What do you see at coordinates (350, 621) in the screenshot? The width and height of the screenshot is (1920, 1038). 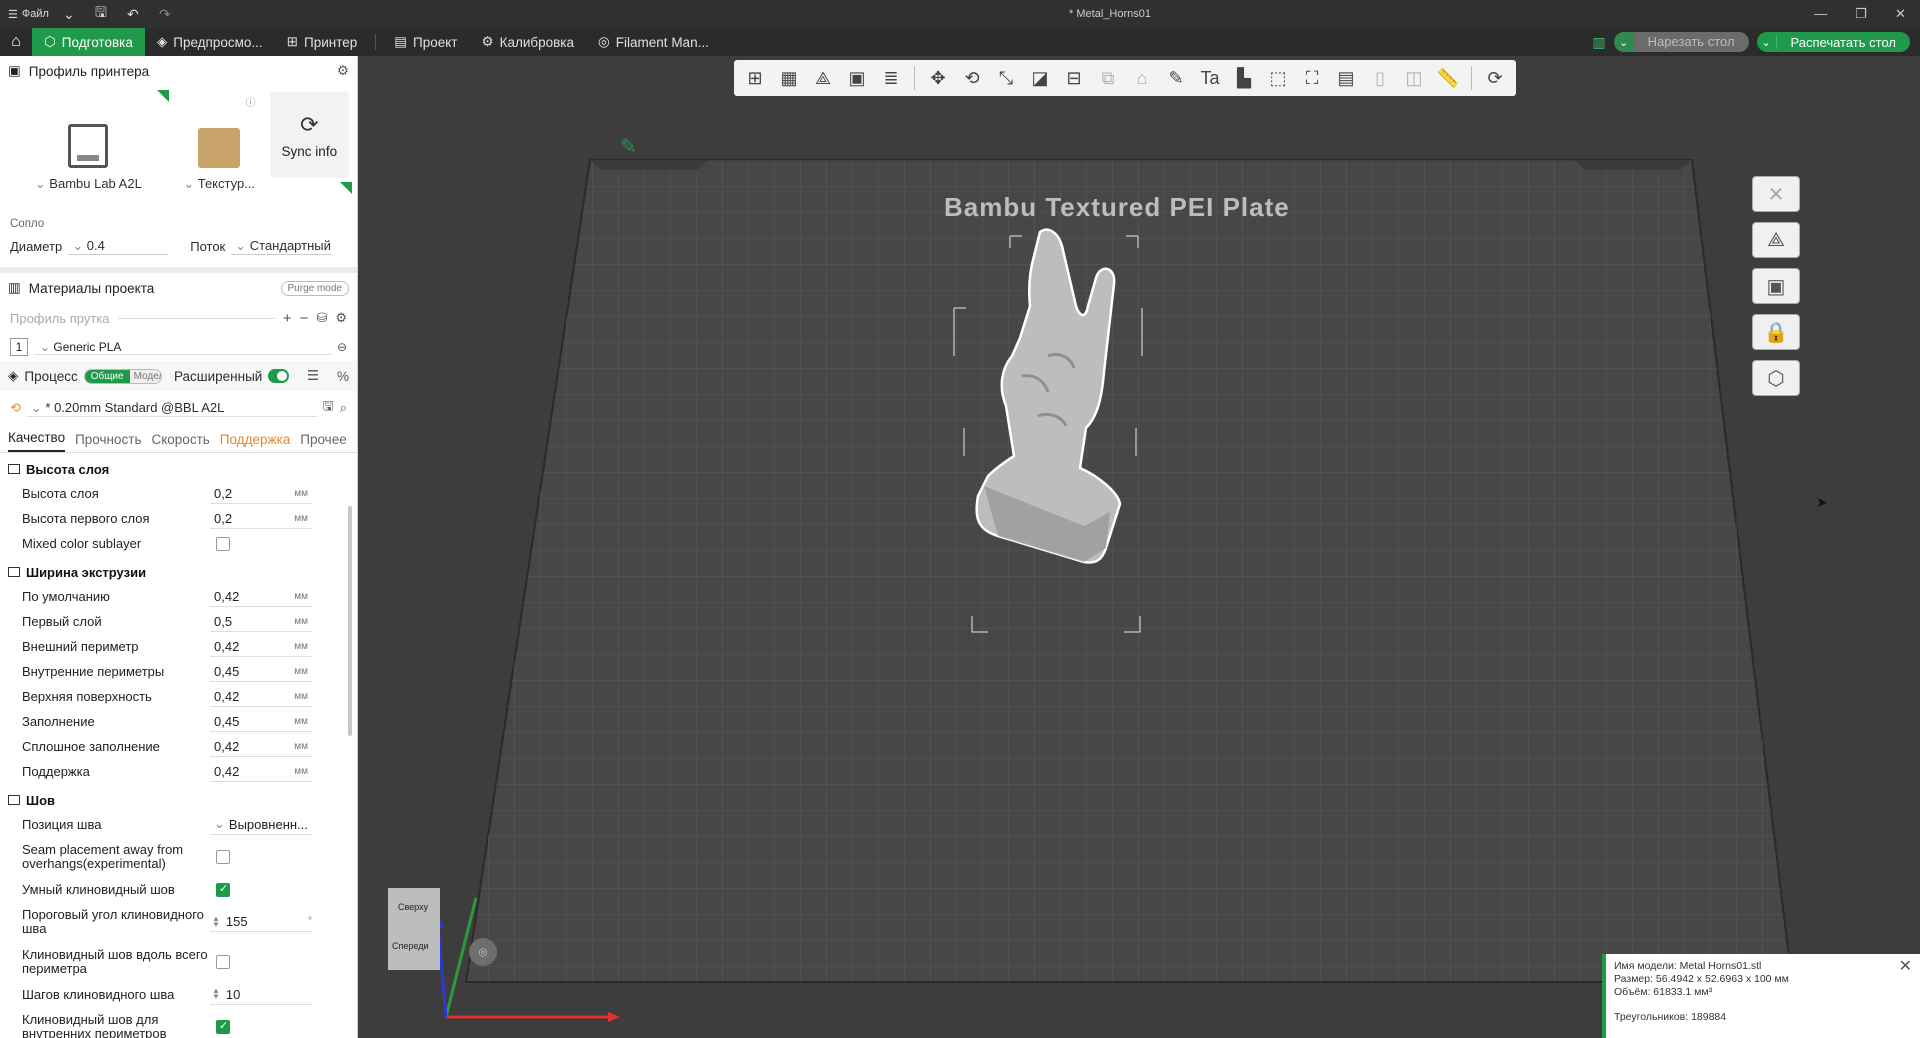 I see `sidebar-scrollbar` at bounding box center [350, 621].